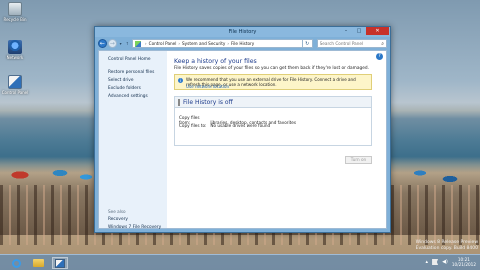  What do you see at coordinates (180, 80) in the screenshot?
I see `info-icon: i` at bounding box center [180, 80].